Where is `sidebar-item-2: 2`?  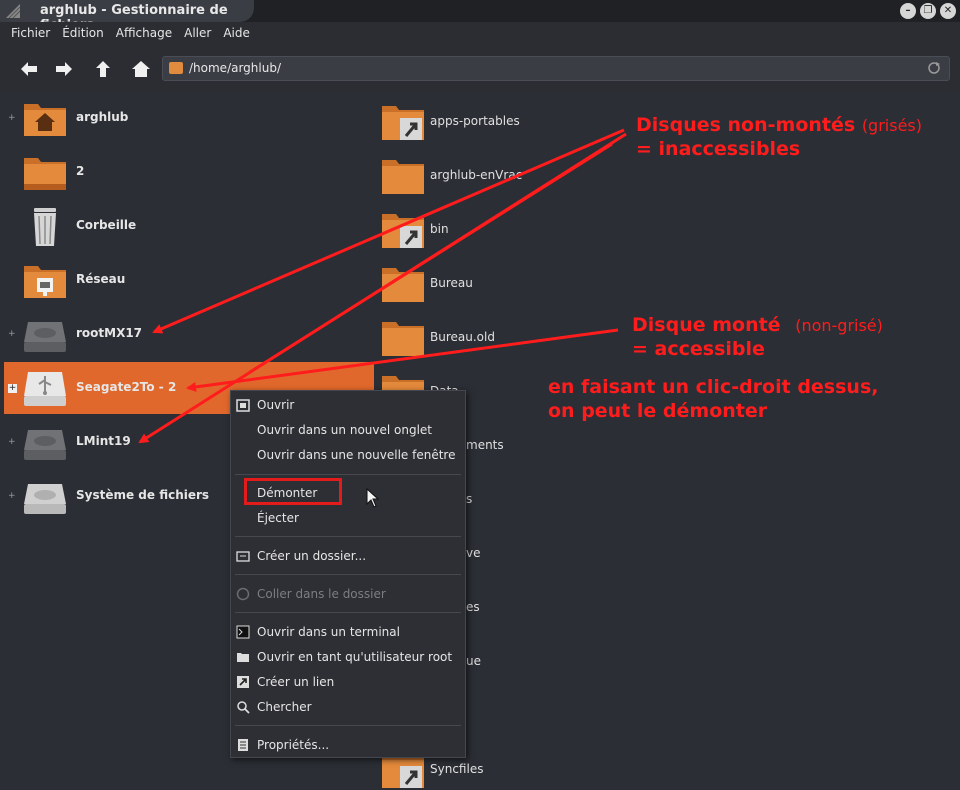 sidebar-item-2: 2 is located at coordinates (189, 172).